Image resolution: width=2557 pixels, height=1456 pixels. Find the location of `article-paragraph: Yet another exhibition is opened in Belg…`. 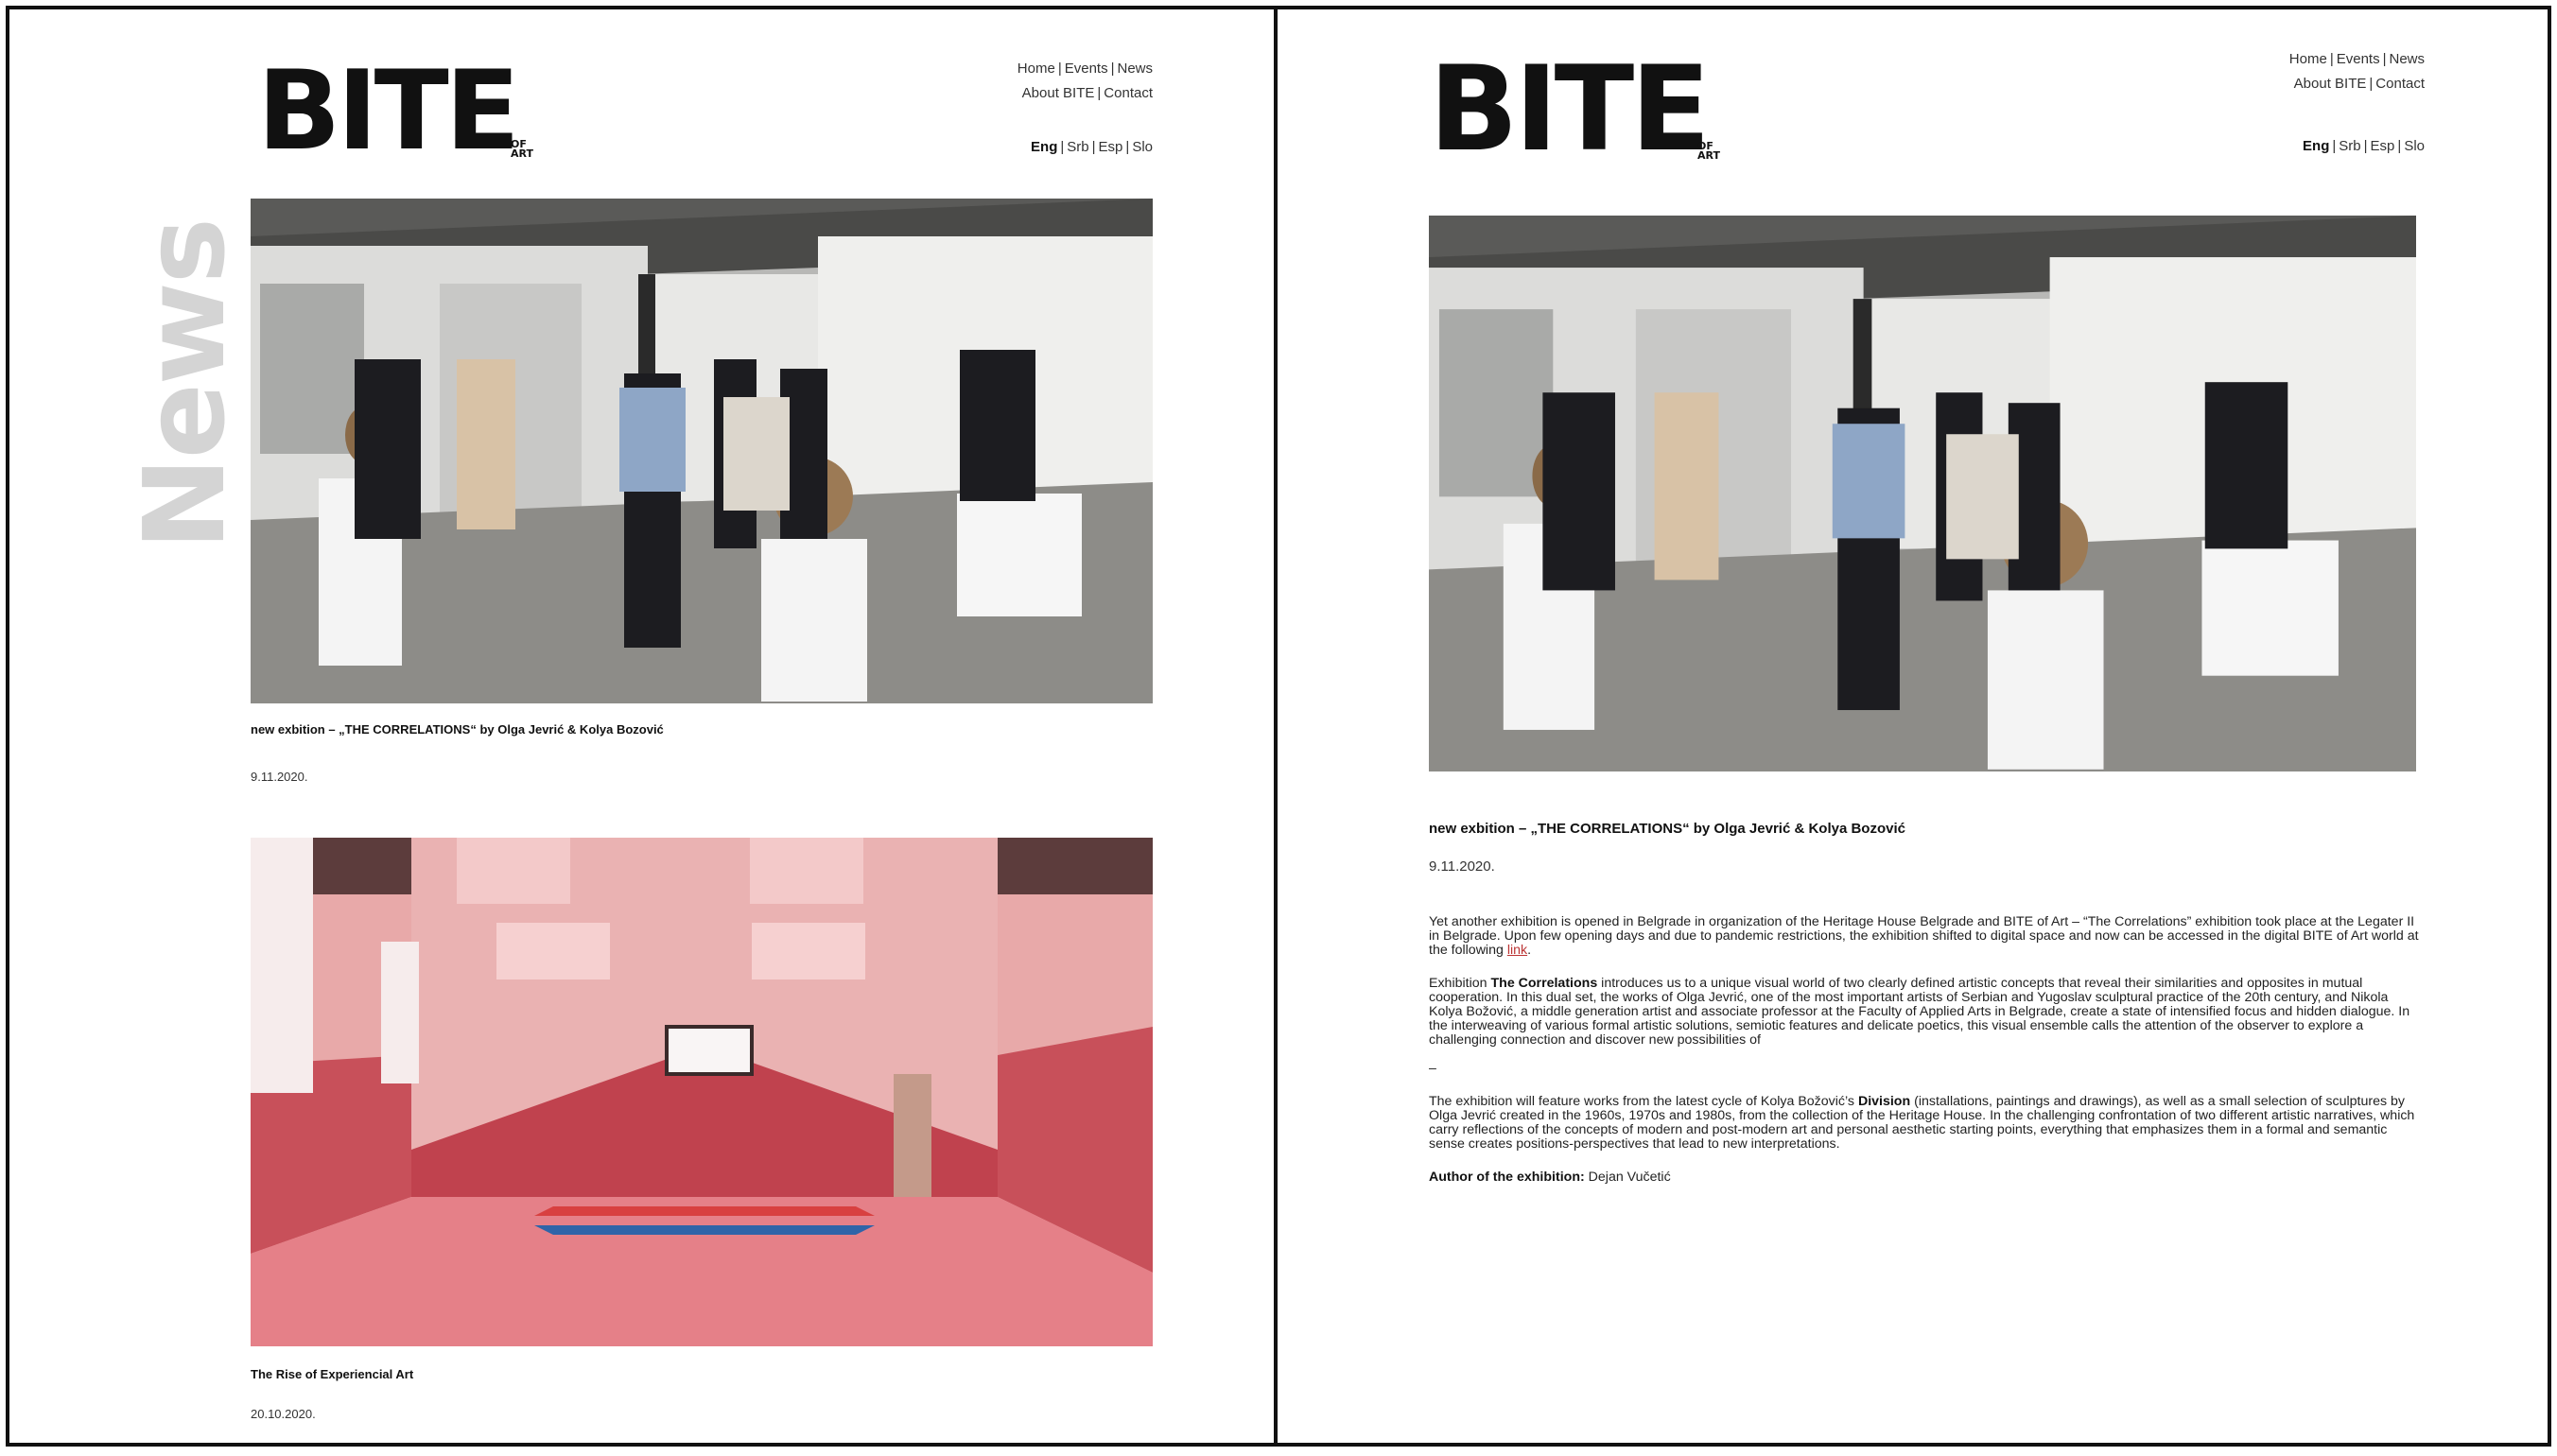

article-paragraph: Yet another exhibition is opened in Belg… is located at coordinates (1924, 936).